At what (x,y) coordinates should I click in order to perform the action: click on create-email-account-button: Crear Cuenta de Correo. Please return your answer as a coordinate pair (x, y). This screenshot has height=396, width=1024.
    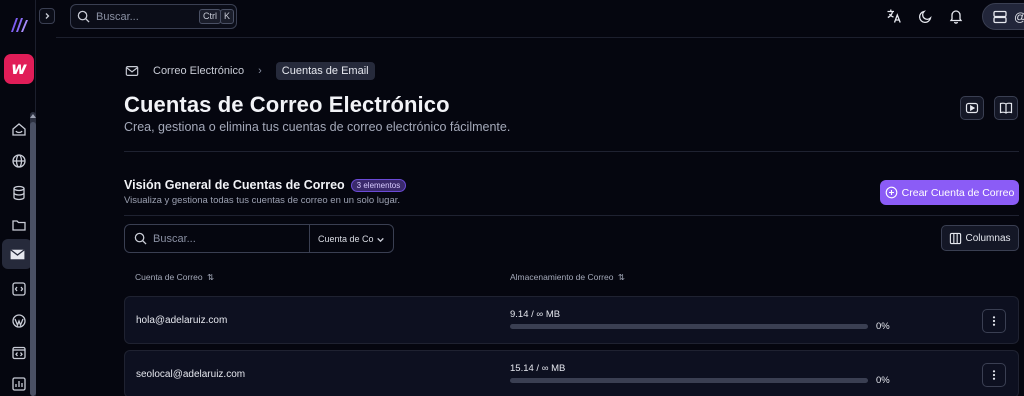
    Looking at the image, I should click on (949, 192).